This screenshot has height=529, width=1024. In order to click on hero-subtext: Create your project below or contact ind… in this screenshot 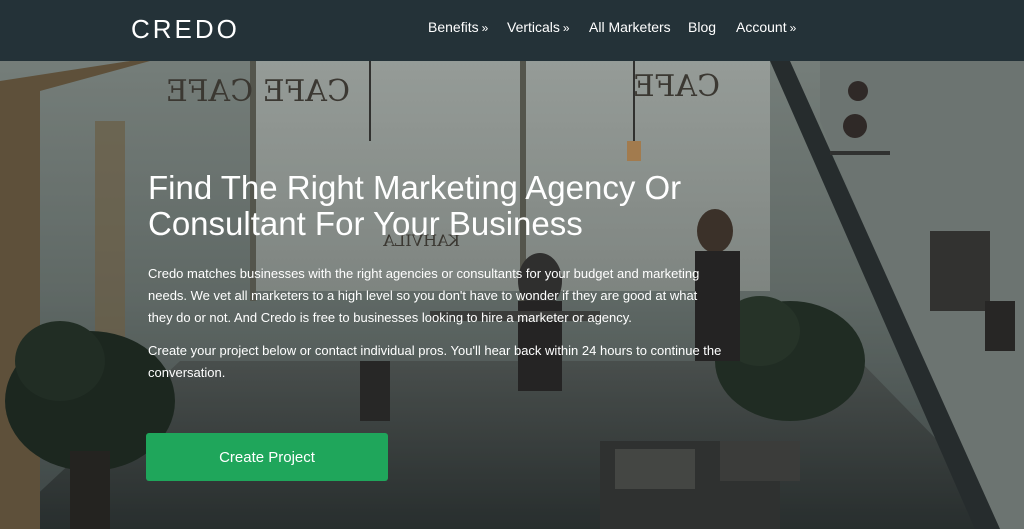, I will do `click(435, 361)`.